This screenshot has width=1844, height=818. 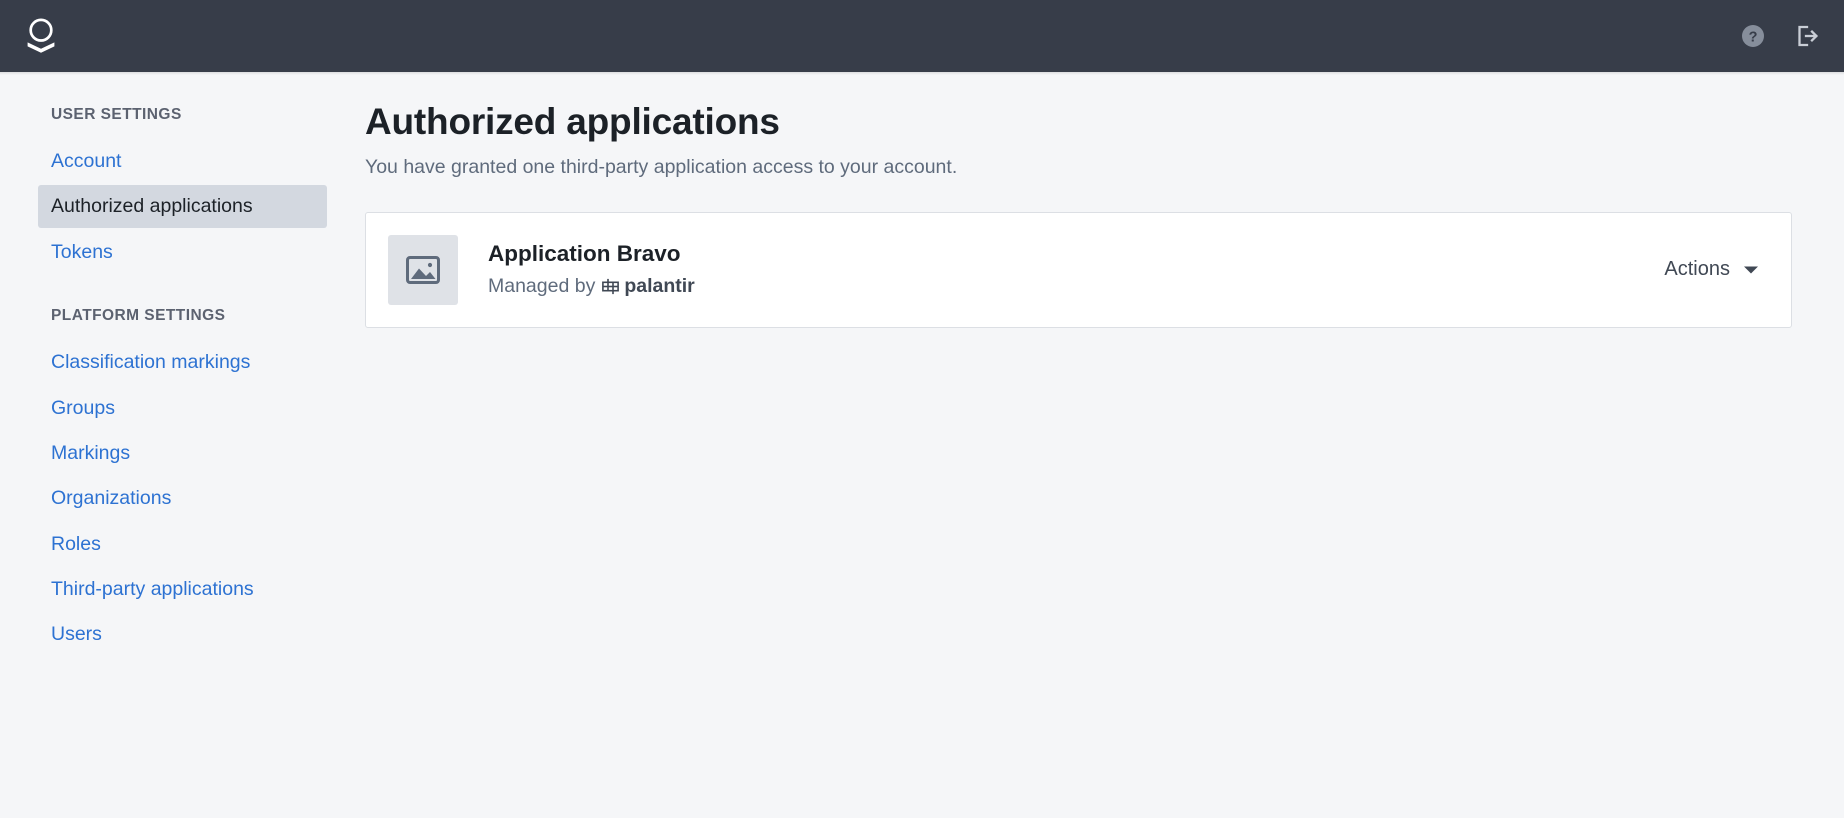 What do you see at coordinates (182, 634) in the screenshot?
I see `sidebar-item-users: Users` at bounding box center [182, 634].